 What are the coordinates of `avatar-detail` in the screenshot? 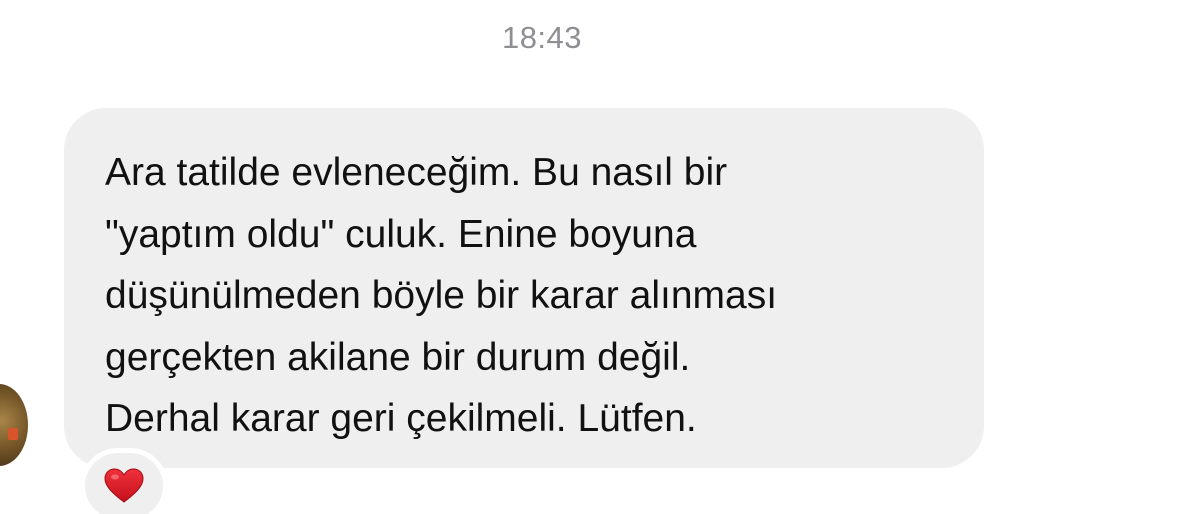 It's located at (13, 434).